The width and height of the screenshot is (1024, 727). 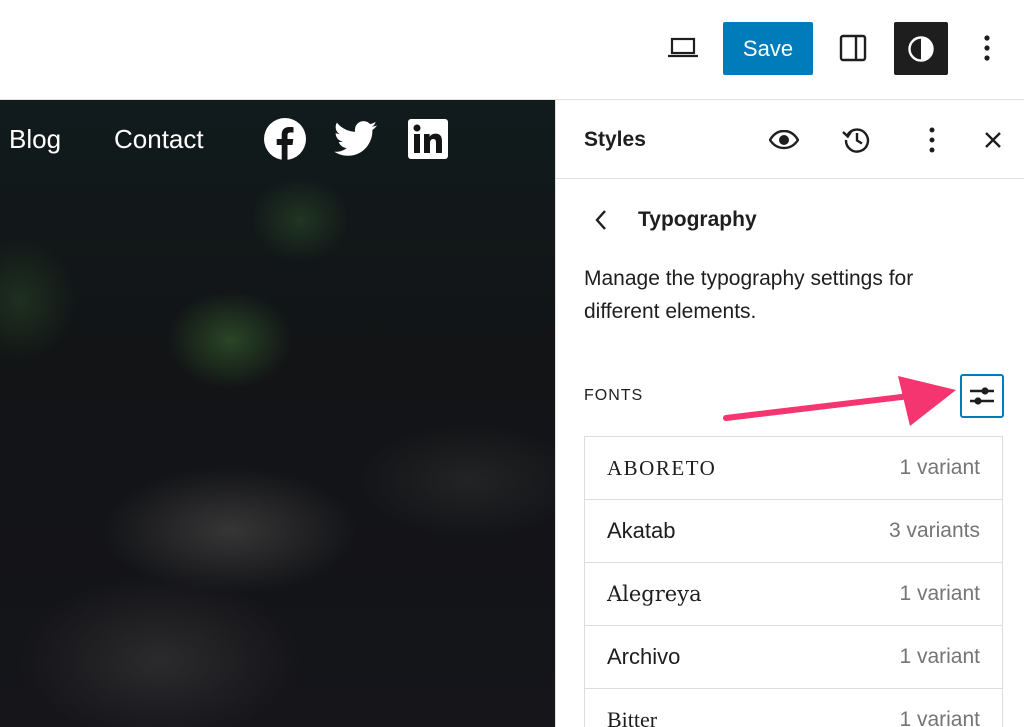 I want to click on font-item: Akatab 3 variants, so click(x=793, y=531).